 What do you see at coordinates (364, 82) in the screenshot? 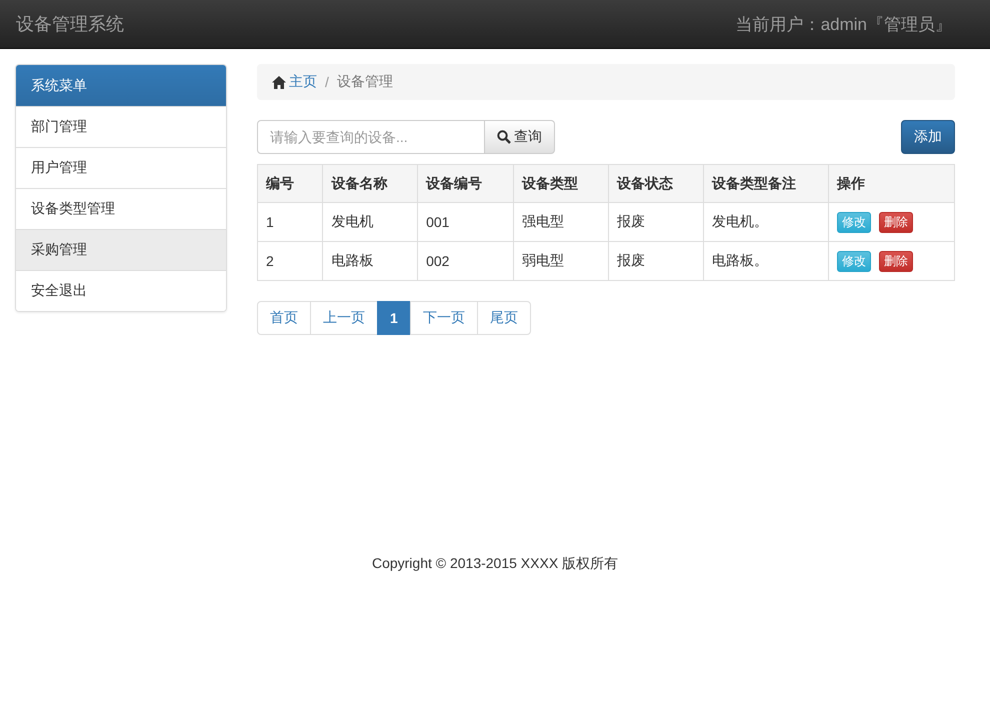
I see `breadcrumb-current: 设备管理` at bounding box center [364, 82].